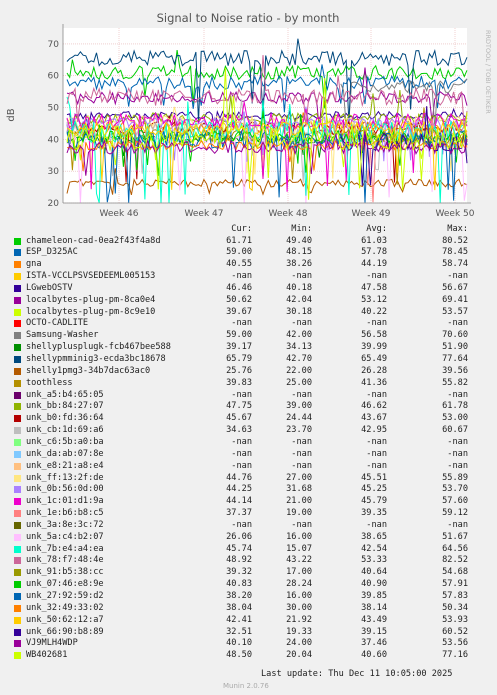  Describe the element at coordinates (455, 214) in the screenshot. I see `x-tick-label: Week 50` at that location.